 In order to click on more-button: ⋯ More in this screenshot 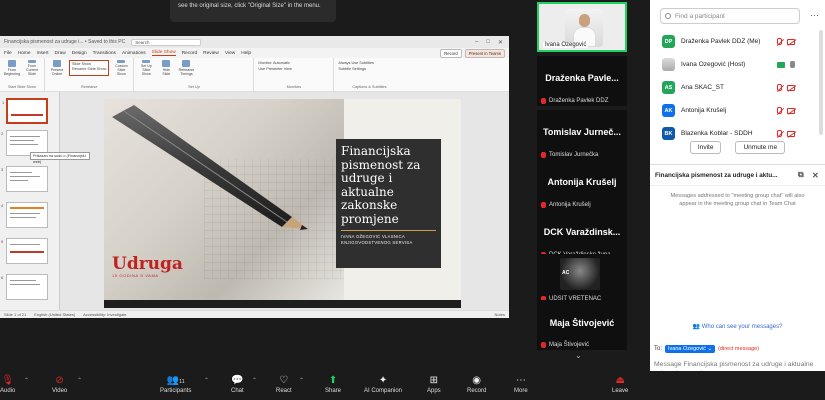, I will do `click(521, 384)`.